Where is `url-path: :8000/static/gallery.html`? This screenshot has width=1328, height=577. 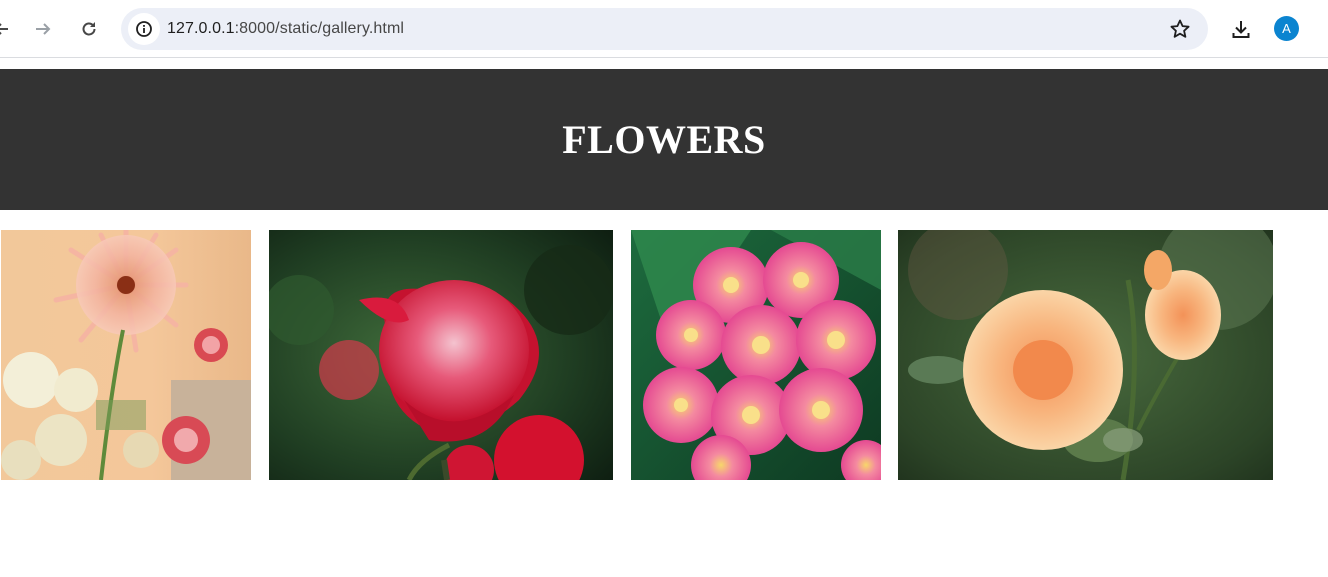 url-path: :8000/static/gallery.html is located at coordinates (319, 28).